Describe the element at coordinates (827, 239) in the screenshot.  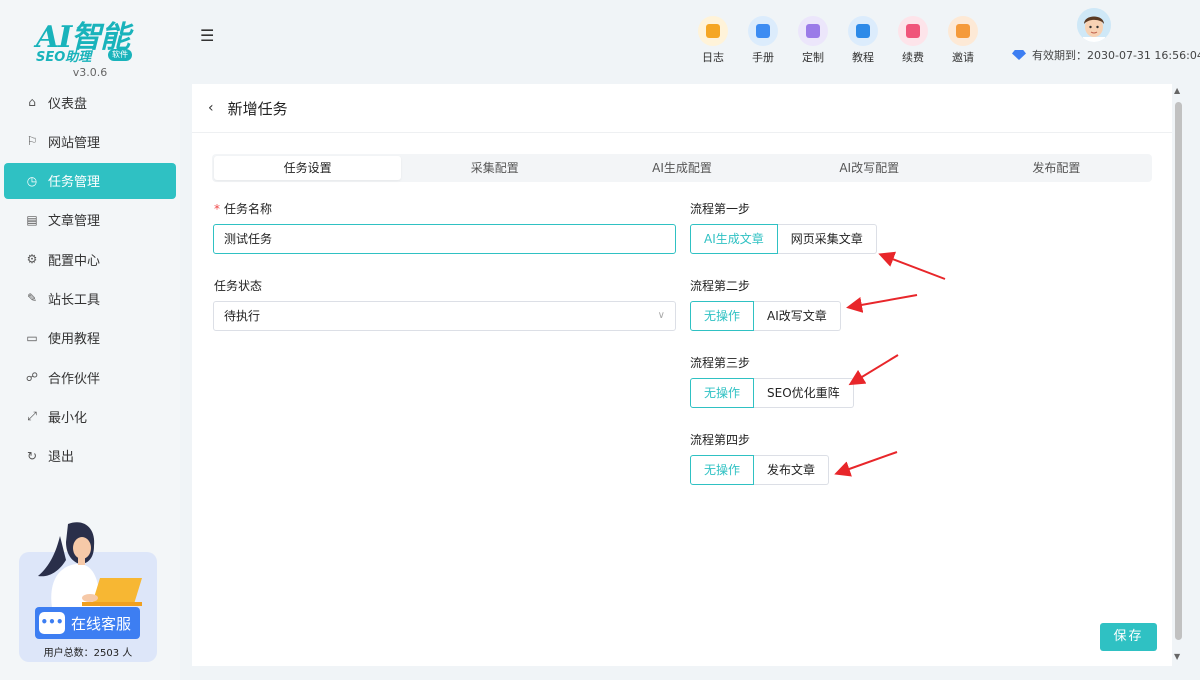
I see `step1-option-web-collect: 网页采集文章` at that location.